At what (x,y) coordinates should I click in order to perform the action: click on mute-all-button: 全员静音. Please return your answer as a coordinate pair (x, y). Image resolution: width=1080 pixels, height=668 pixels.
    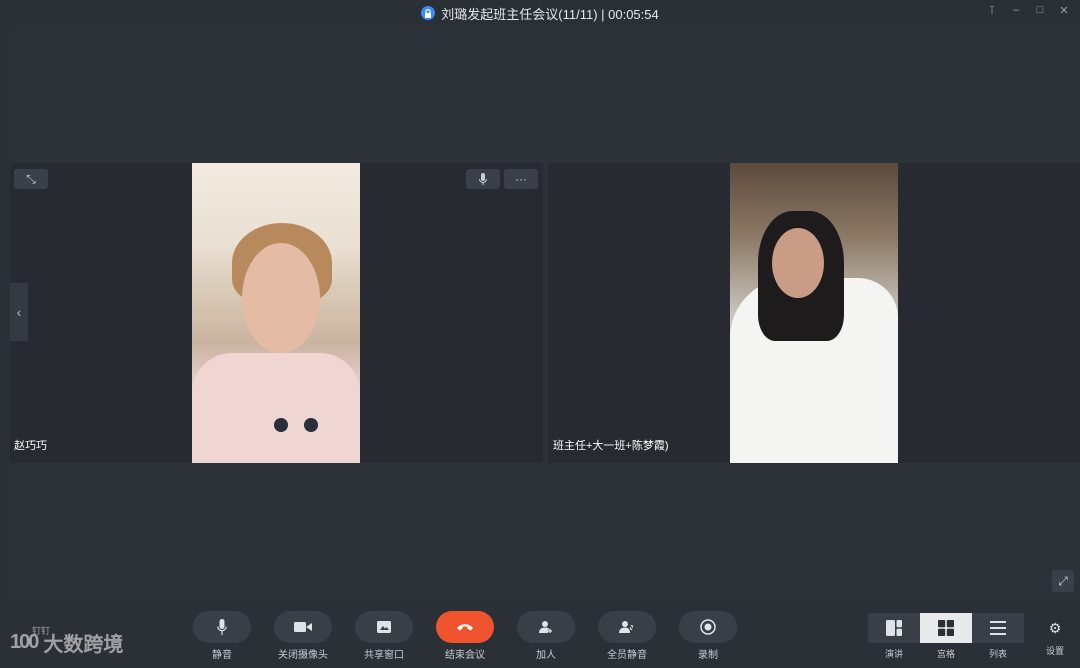
    Looking at the image, I should click on (627, 636).